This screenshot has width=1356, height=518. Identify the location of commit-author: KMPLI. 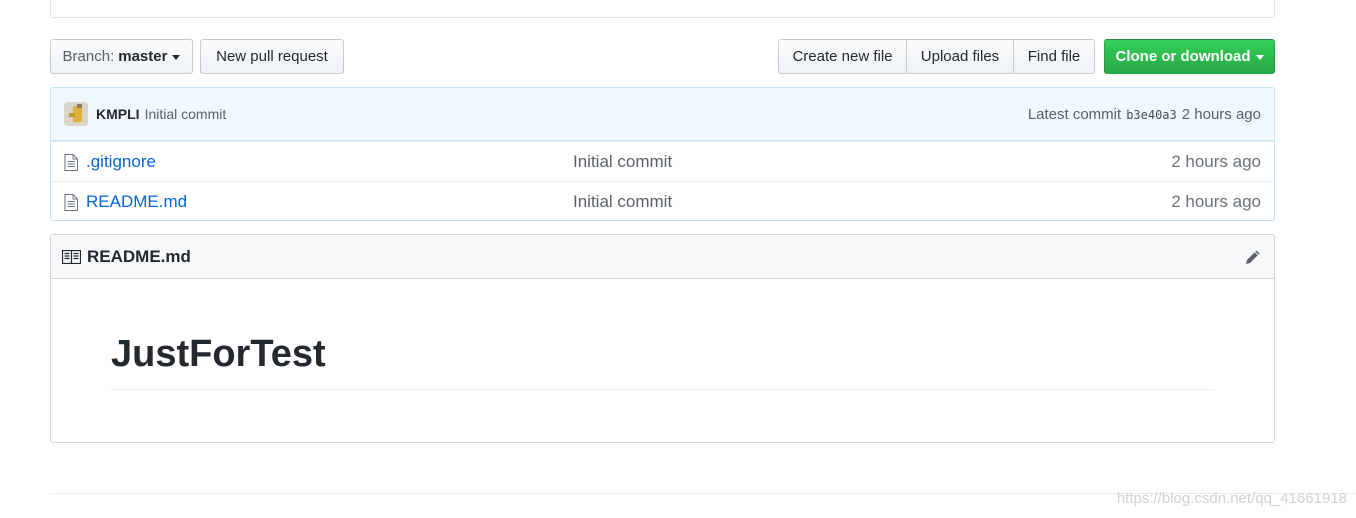
(118, 114).